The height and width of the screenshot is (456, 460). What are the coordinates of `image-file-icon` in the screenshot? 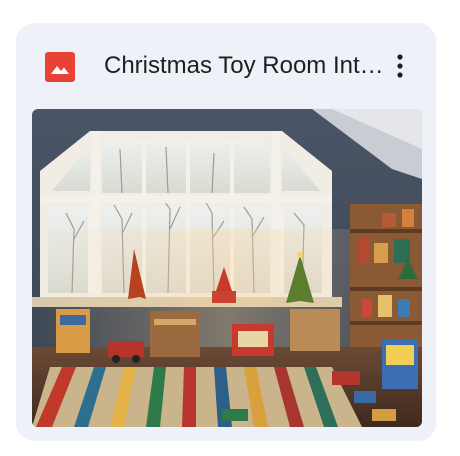 It's located at (60, 67).